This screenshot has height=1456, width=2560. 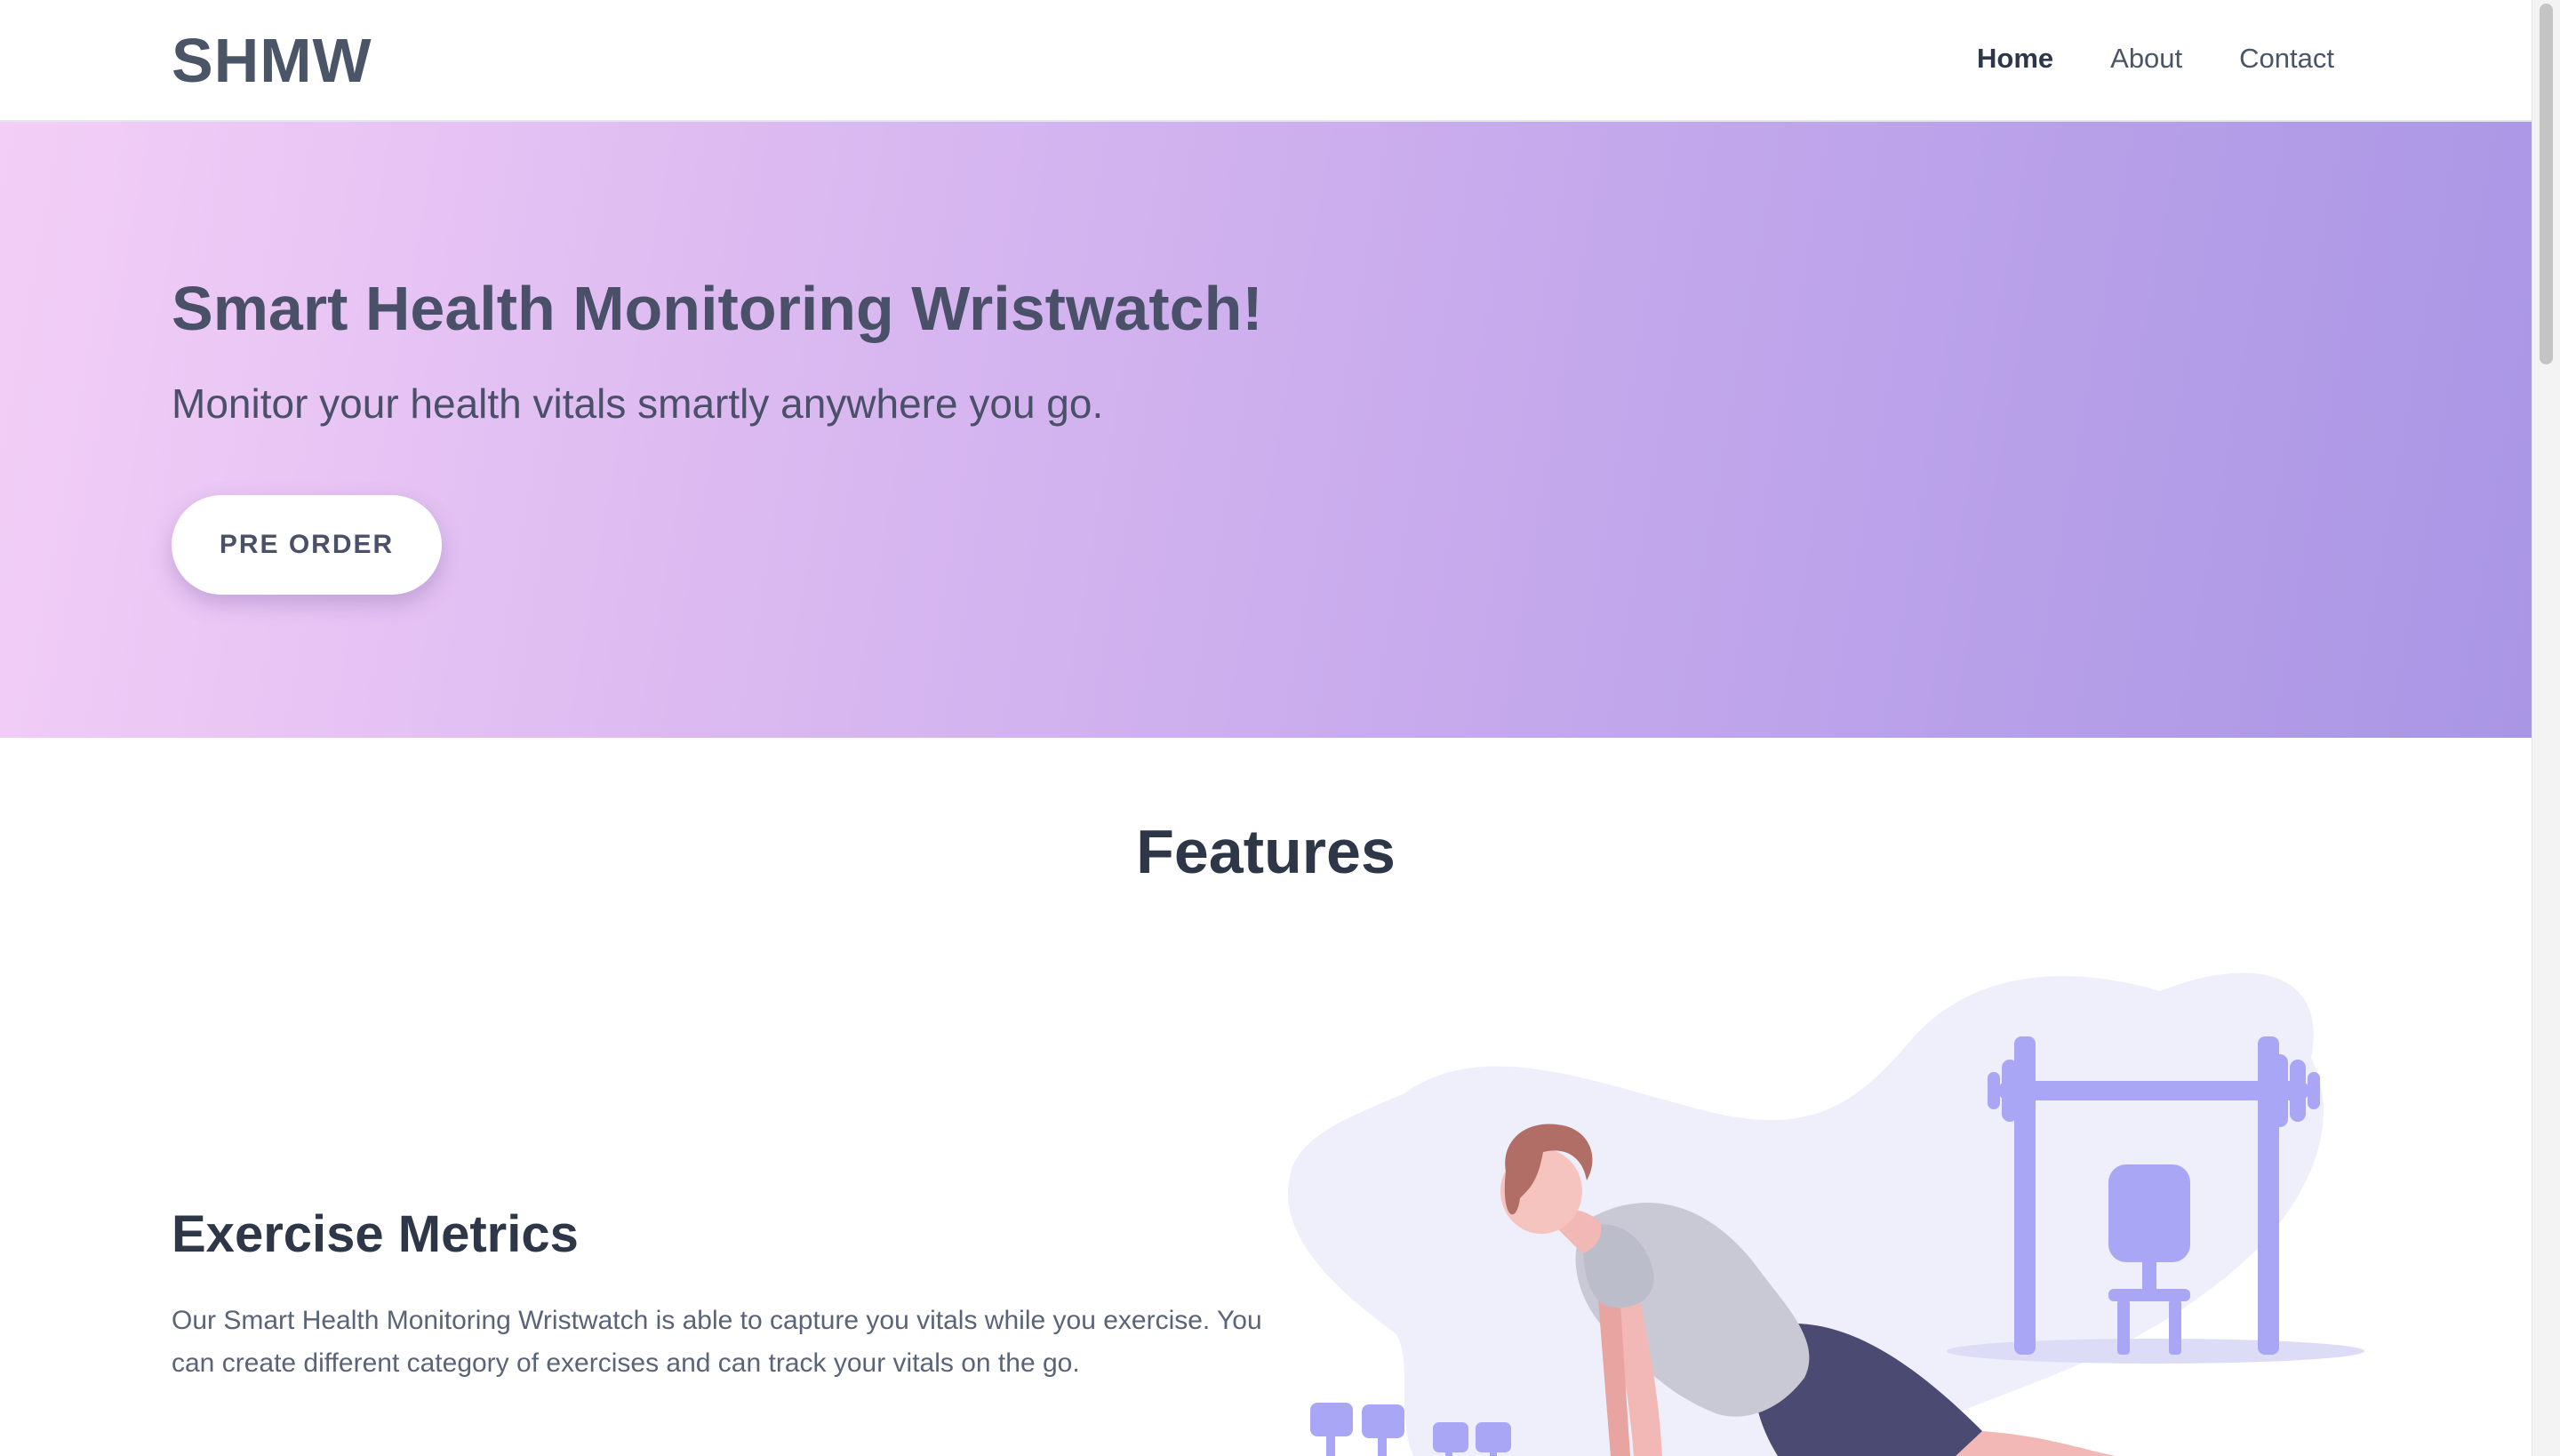 I want to click on features-title: Features, so click(x=1266, y=851).